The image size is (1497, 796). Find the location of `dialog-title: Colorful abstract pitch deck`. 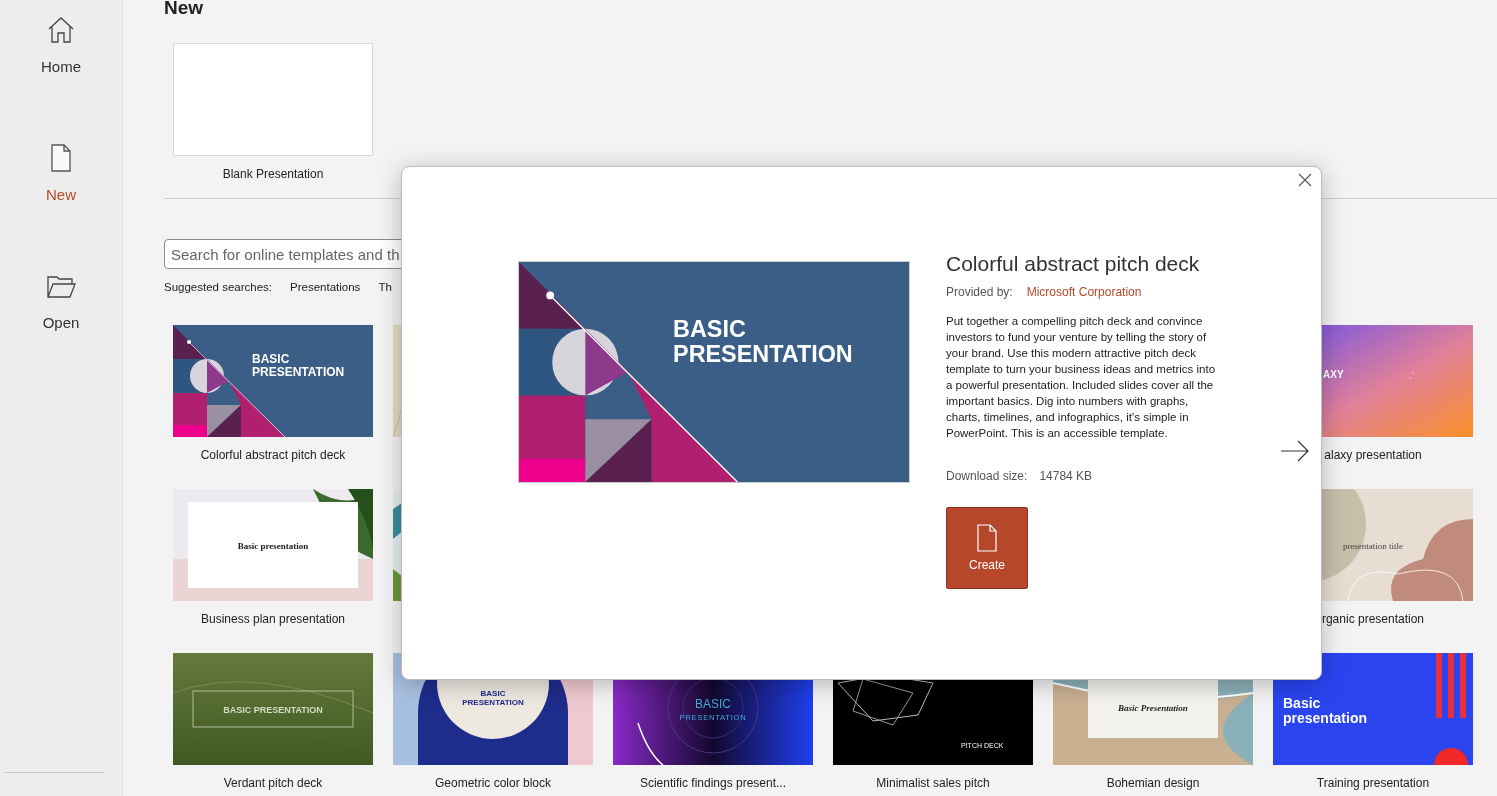

dialog-title: Colorful abstract pitch deck is located at coordinates (1073, 264).